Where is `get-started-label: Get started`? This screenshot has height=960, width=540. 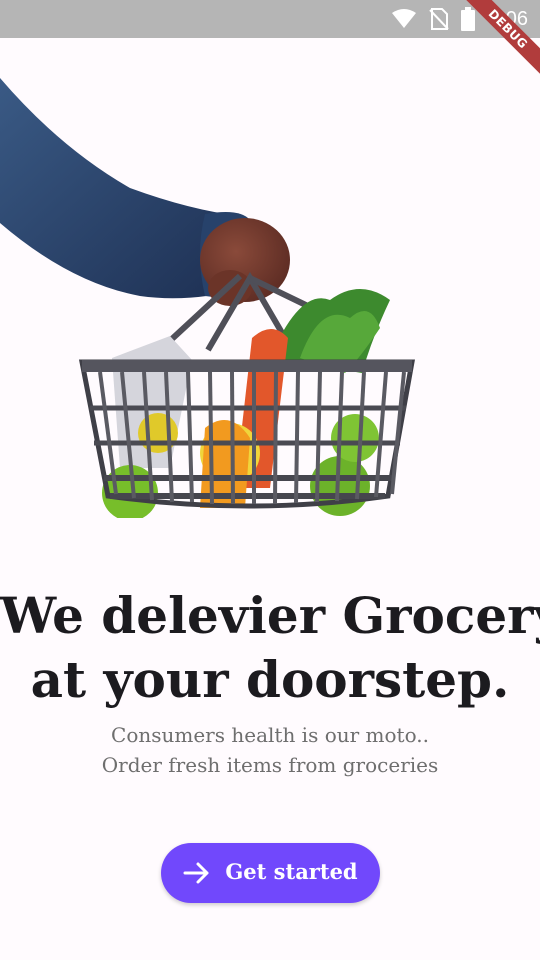 get-started-label: Get started is located at coordinates (291, 871).